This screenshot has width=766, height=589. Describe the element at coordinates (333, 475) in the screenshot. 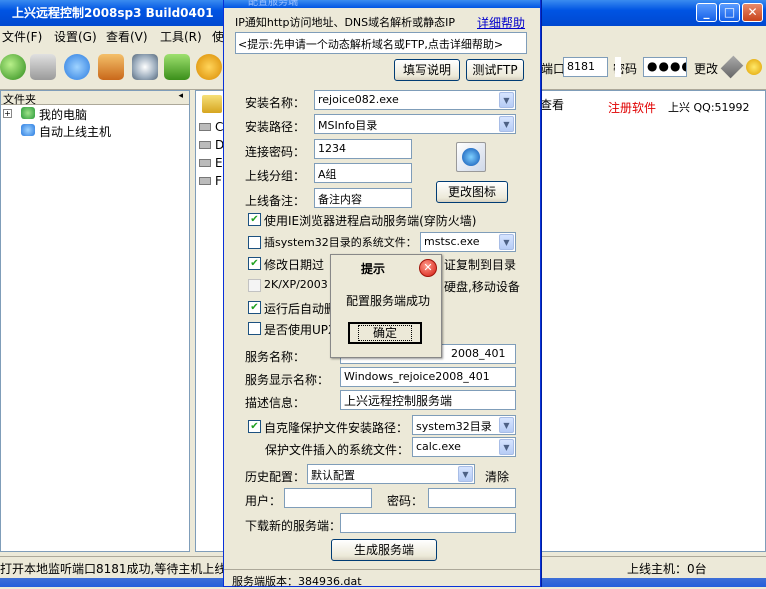

I see `history-value: 默认配置` at that location.